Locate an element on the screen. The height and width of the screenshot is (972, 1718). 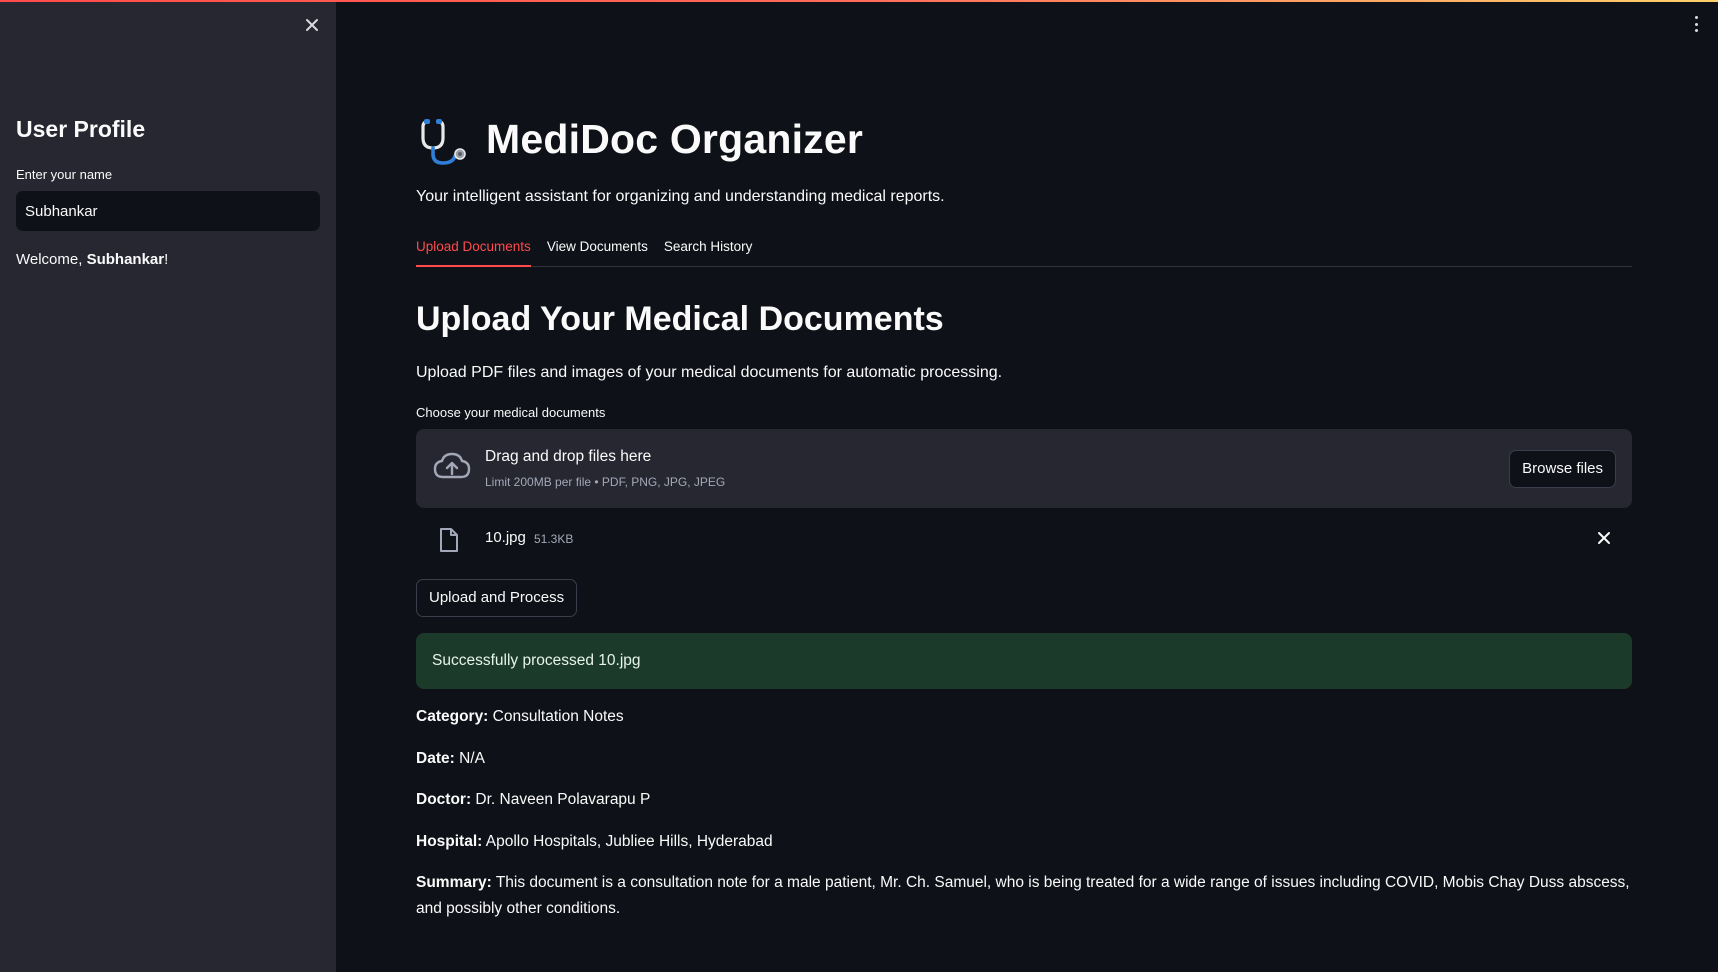
category-value: Consultation Notes is located at coordinates (556, 716).